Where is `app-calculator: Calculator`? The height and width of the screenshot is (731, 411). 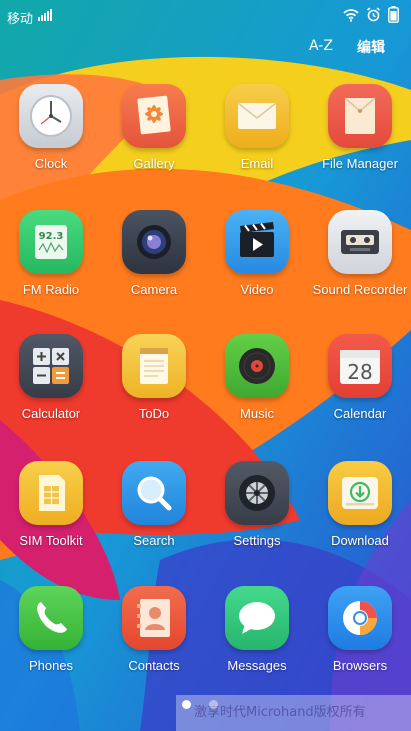
app-calculator: Calculator is located at coordinates (51, 389).